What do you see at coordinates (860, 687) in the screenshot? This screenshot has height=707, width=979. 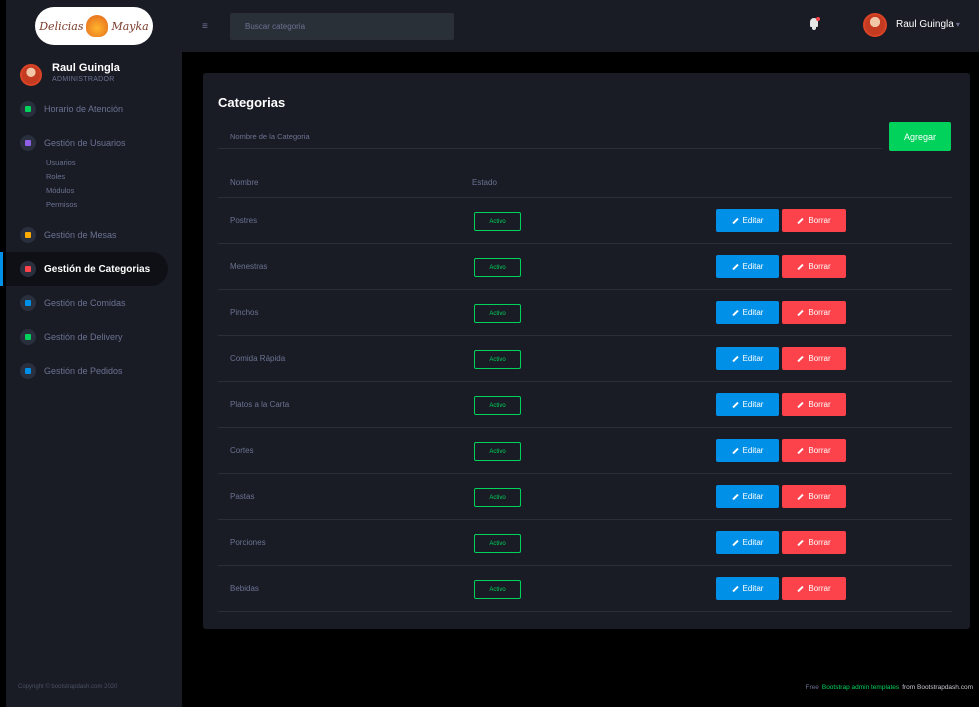 I see `footer-link: Bootstrap admin templates` at bounding box center [860, 687].